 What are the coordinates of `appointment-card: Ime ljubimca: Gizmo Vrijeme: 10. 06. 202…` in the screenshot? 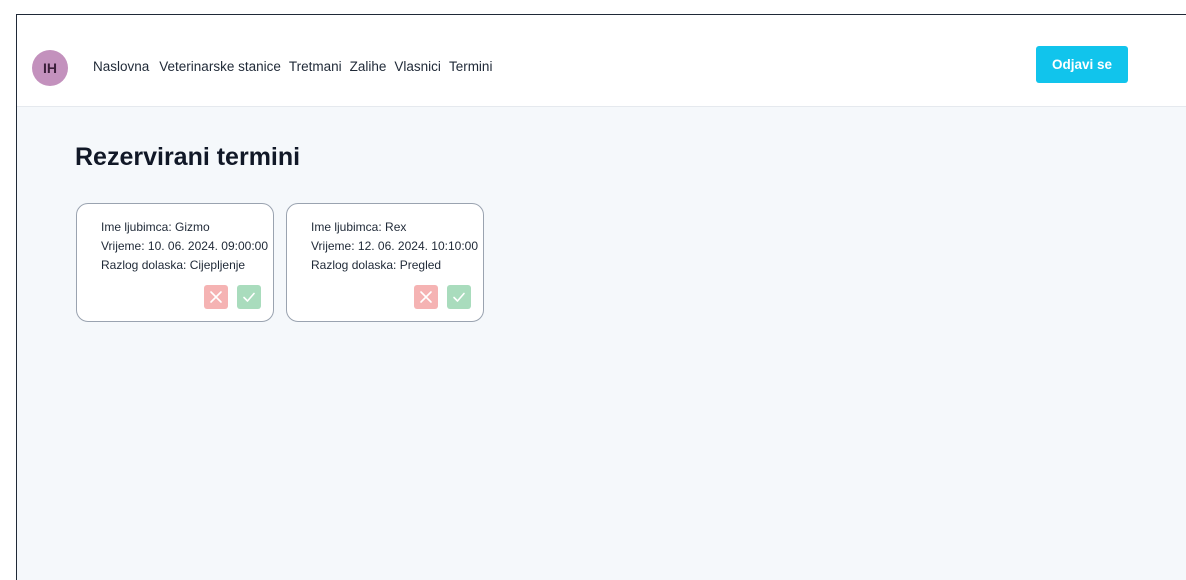 It's located at (175, 262).